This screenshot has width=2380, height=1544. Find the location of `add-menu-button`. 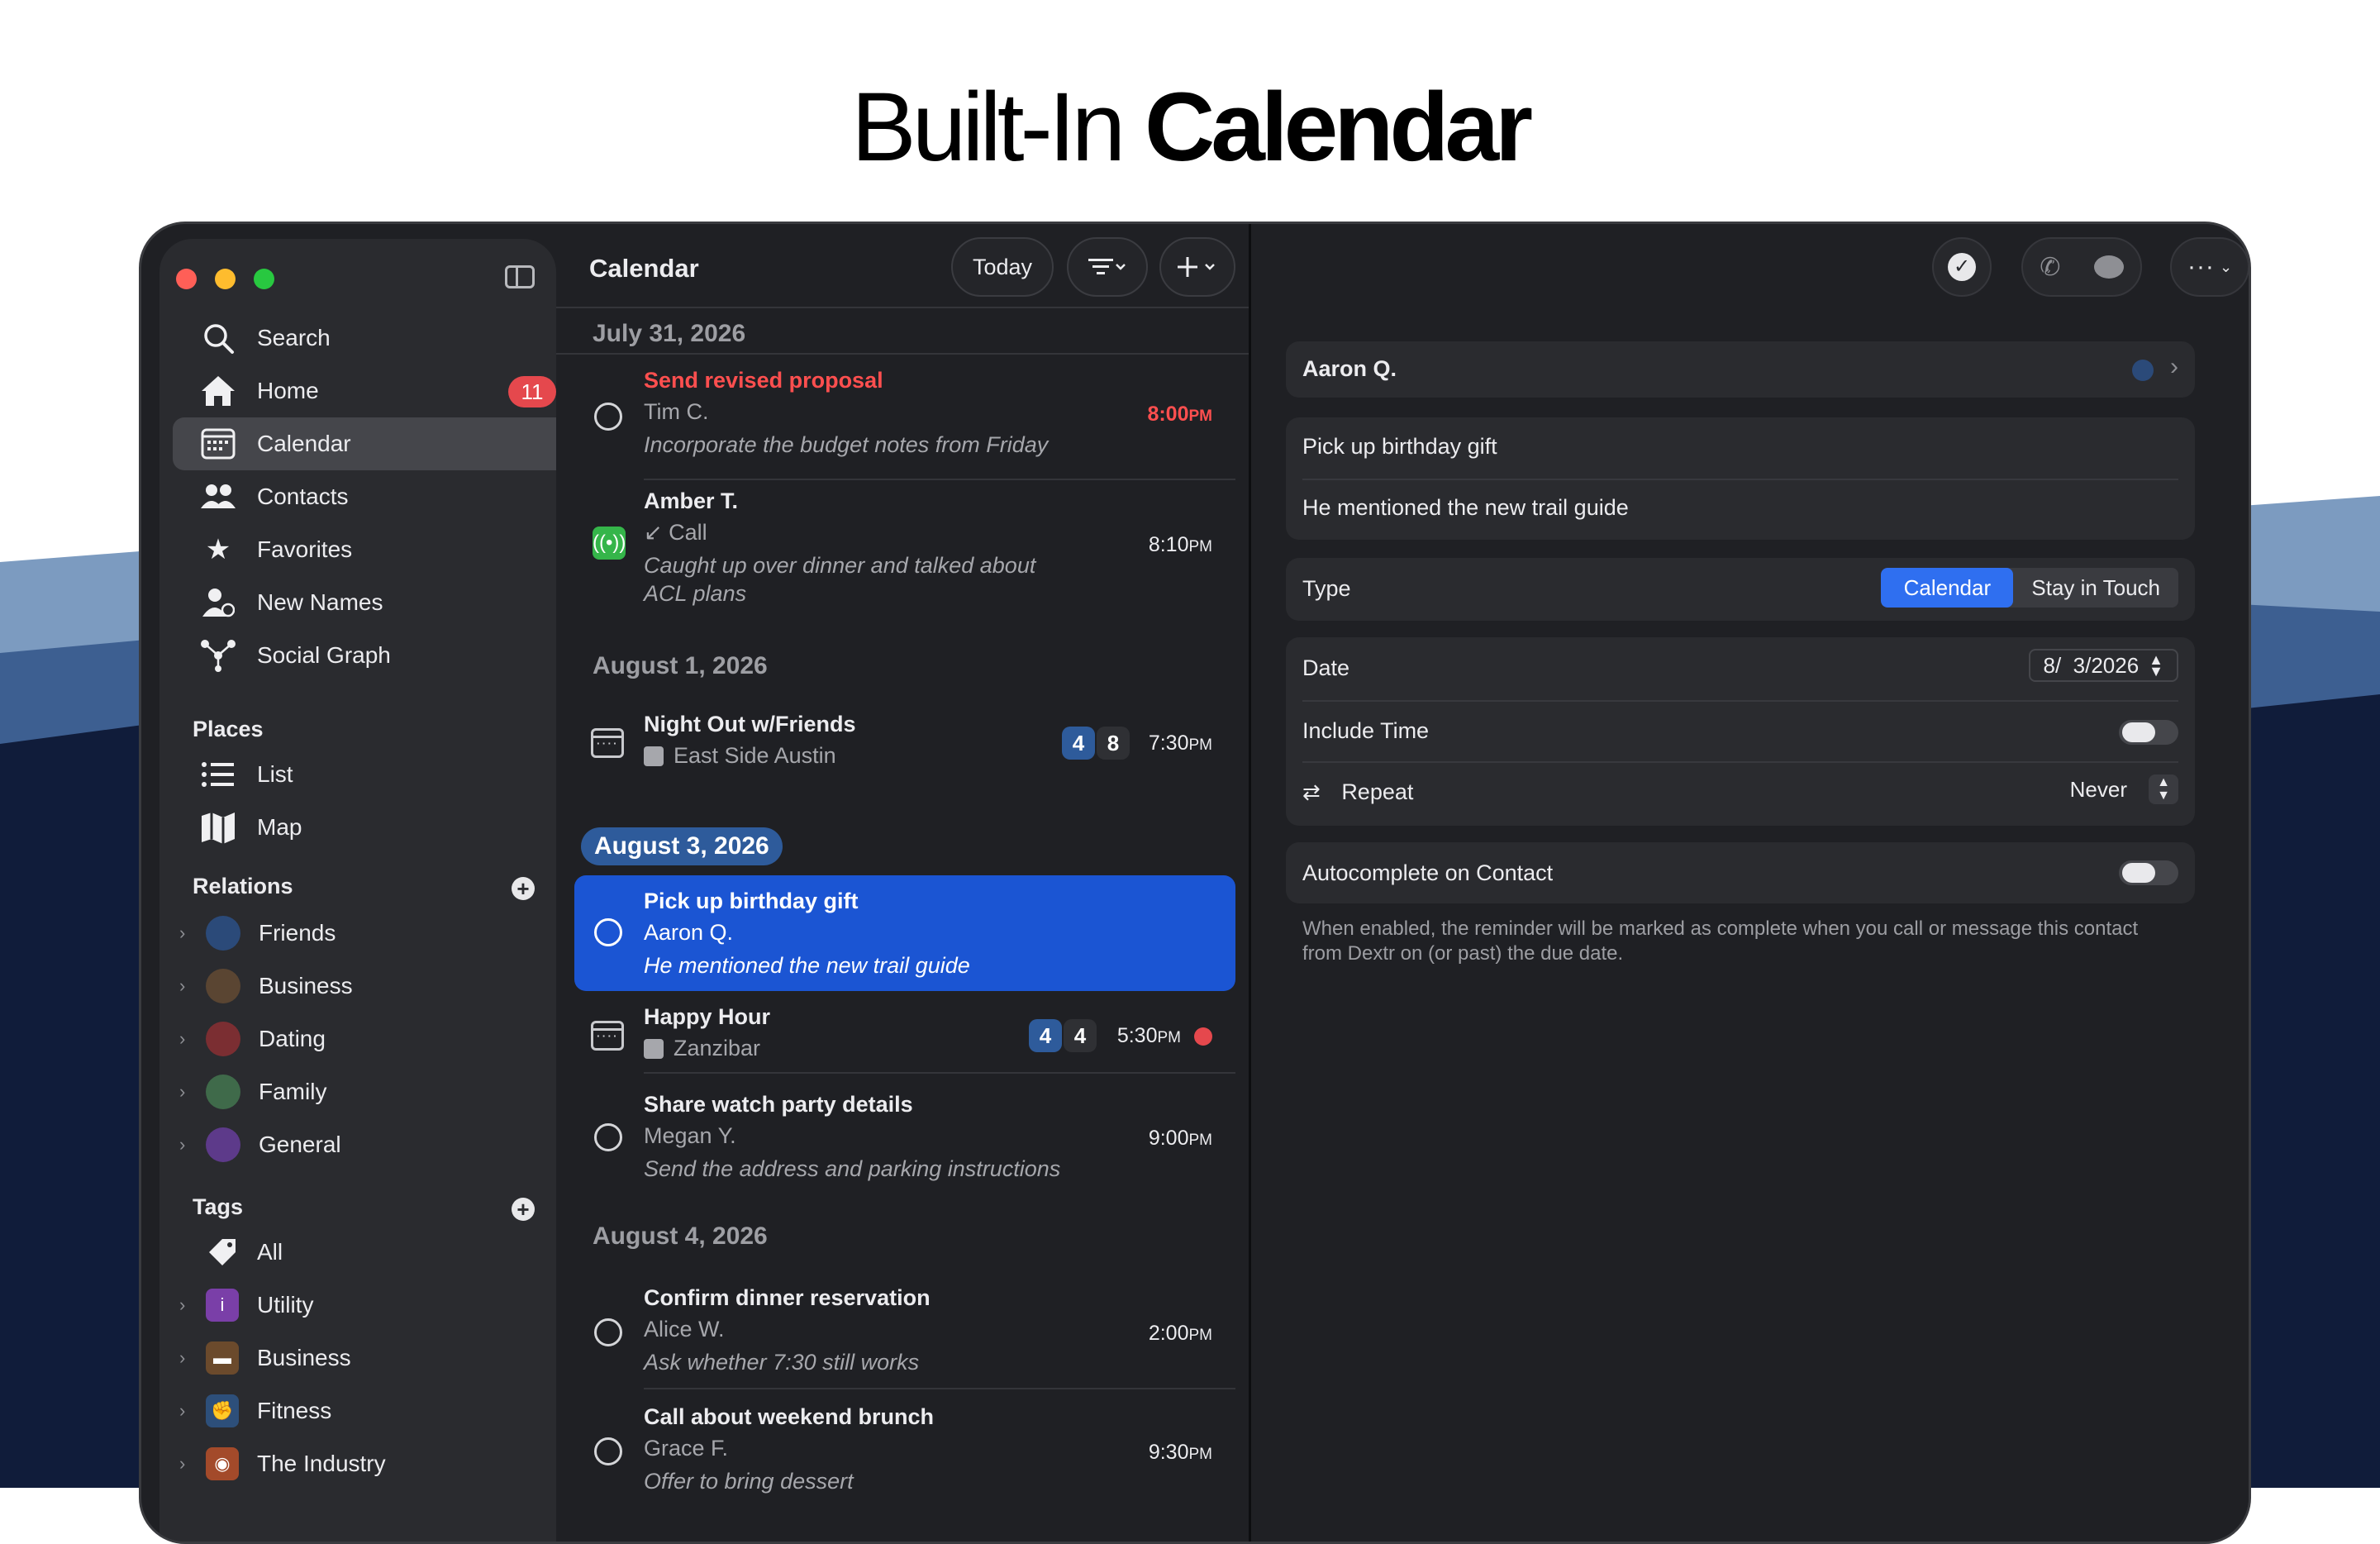

add-menu-button is located at coordinates (1197, 267).